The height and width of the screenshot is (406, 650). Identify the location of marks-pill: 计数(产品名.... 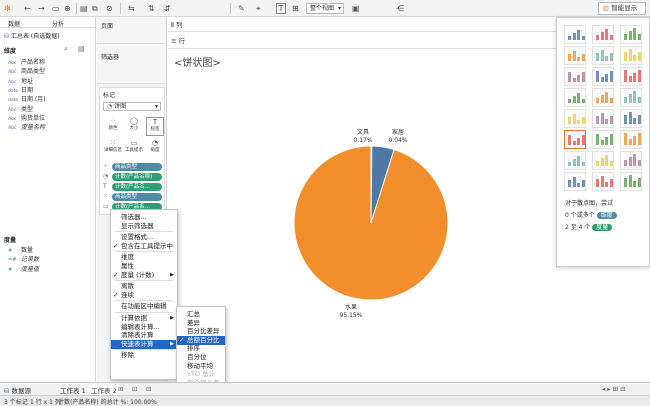
(137, 187).